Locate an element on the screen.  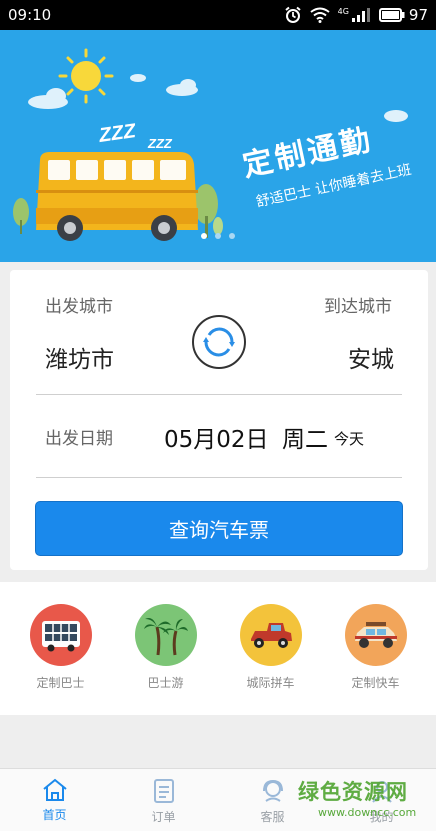
departure-weekday: 周二 is located at coordinates (305, 437).